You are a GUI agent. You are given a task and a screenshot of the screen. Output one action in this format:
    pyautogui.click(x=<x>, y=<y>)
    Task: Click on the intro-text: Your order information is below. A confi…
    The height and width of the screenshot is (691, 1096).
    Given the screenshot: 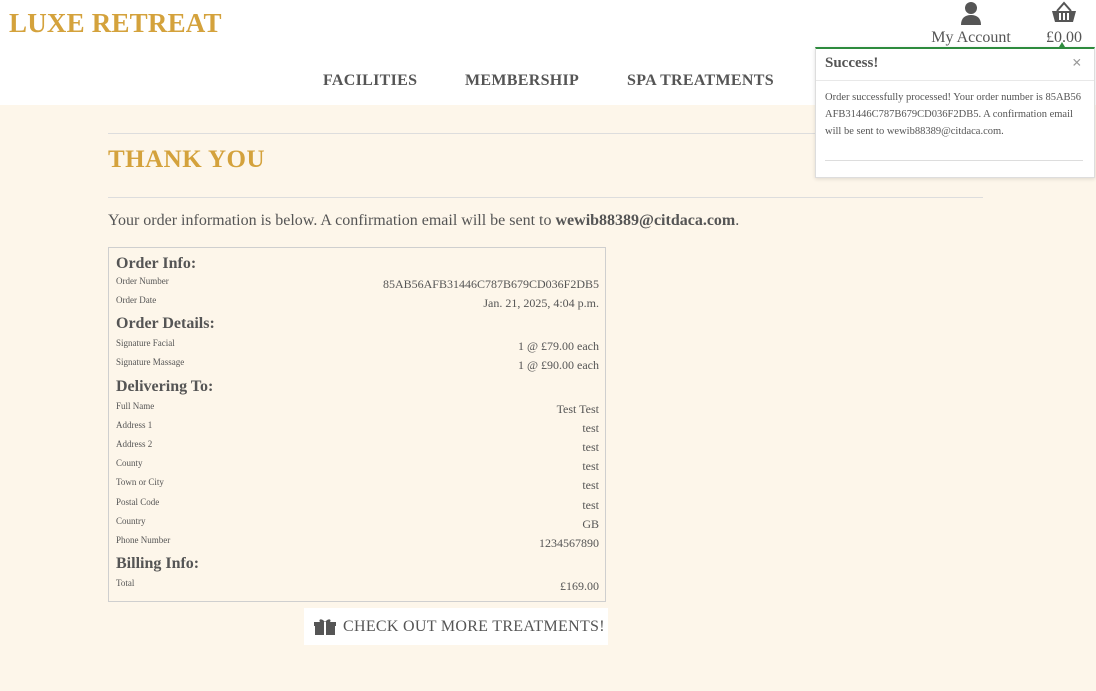 What is the action you would take?
    pyautogui.click(x=330, y=220)
    